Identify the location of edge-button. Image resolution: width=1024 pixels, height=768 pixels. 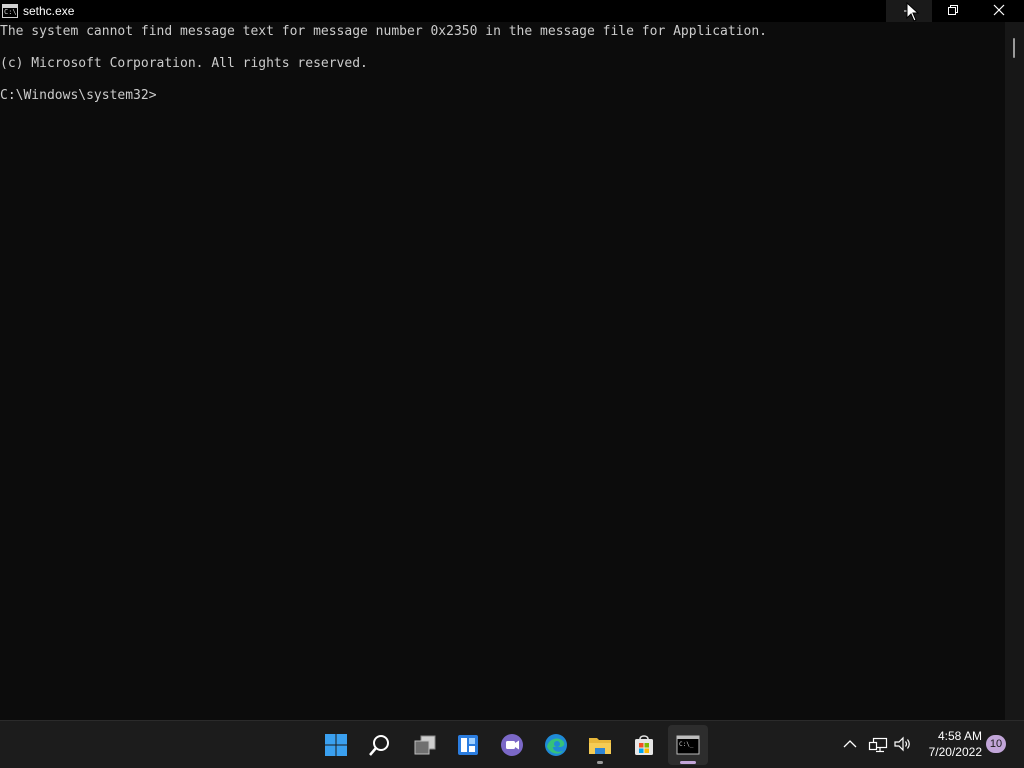
(556, 745).